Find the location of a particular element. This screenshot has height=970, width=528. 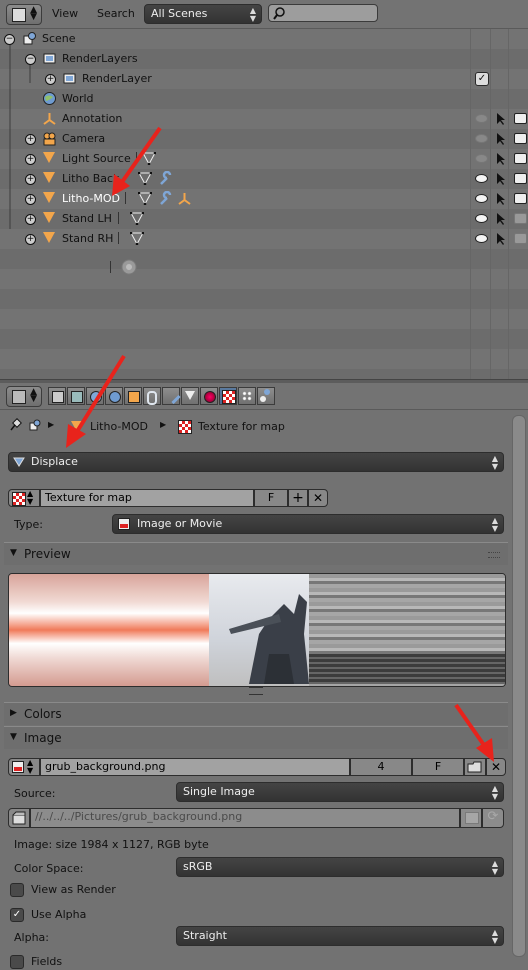

arrow-to-unlink-image is located at coordinates (474, 732).